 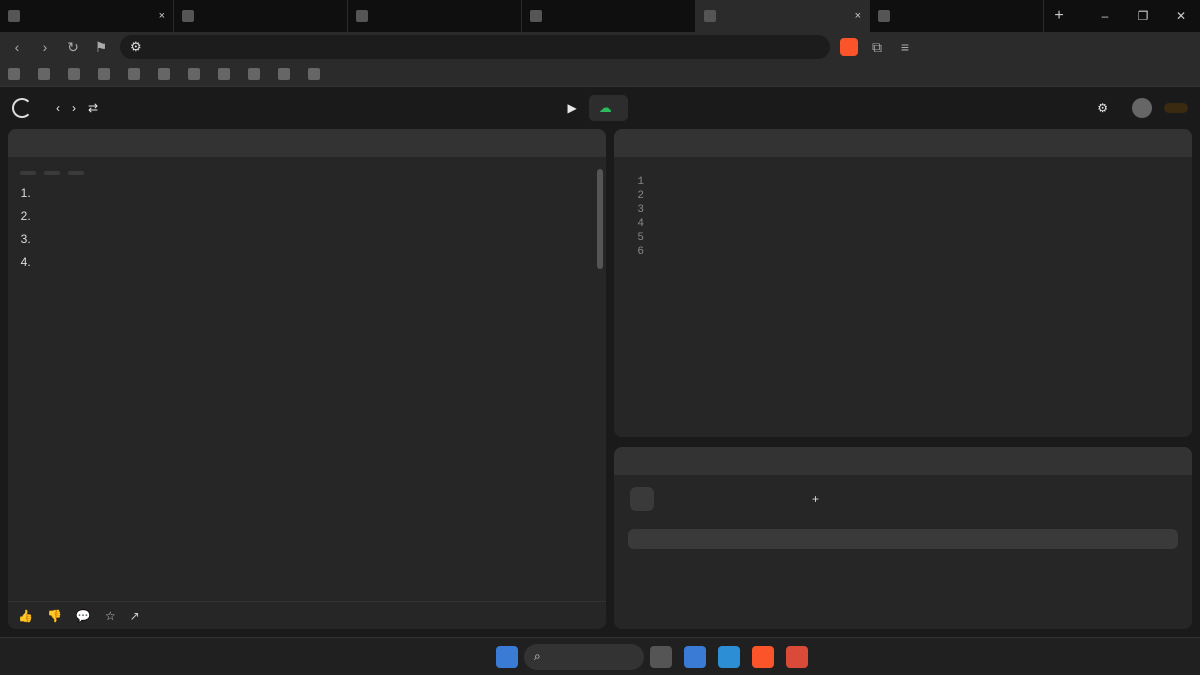 I want to click on param-value, so click(x=903, y=539).